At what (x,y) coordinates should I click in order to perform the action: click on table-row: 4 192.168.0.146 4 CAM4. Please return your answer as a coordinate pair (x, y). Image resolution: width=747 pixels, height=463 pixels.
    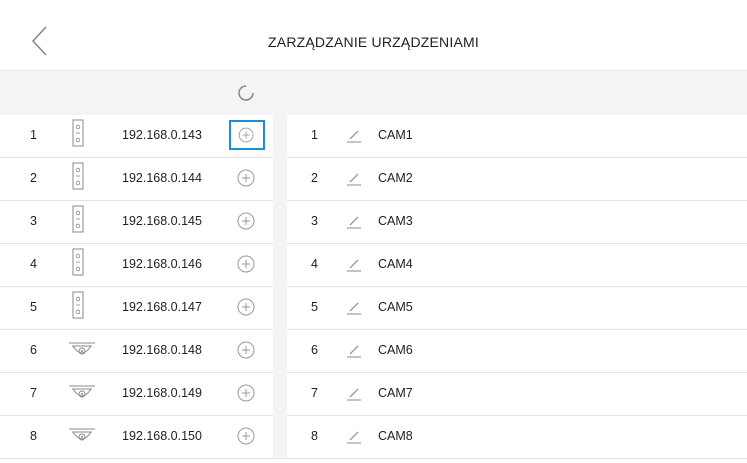
    Looking at the image, I should click on (373, 265).